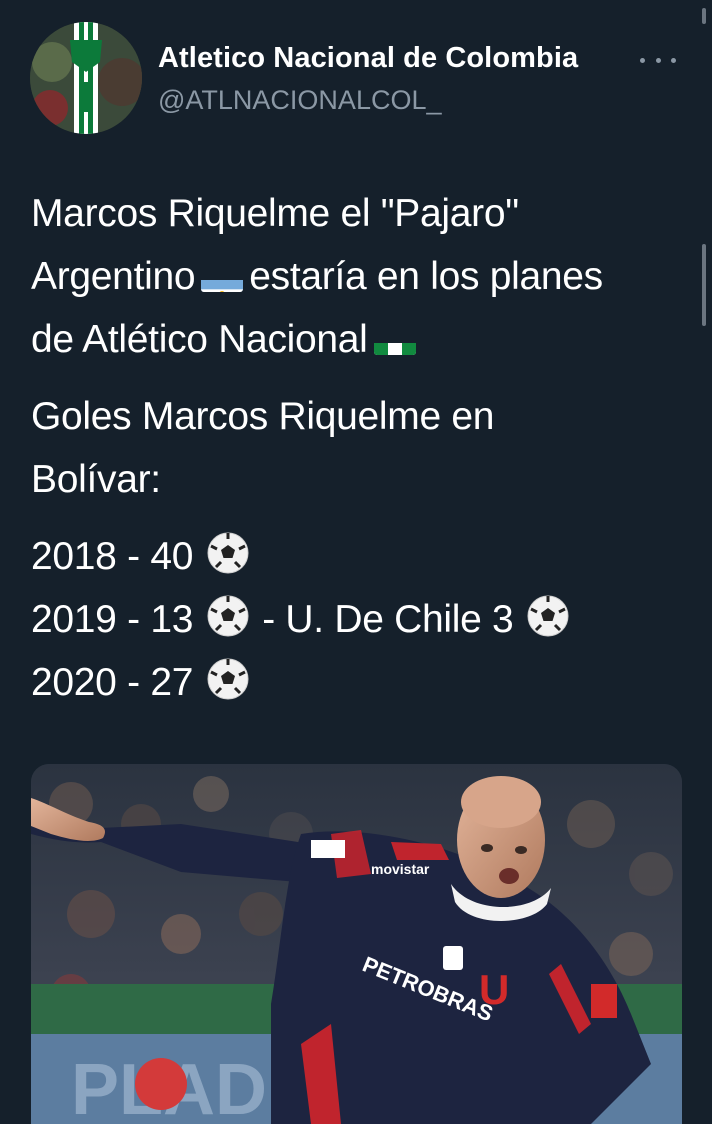 Image resolution: width=712 pixels, height=1124 pixels. I want to click on scrollbar-thumb-top, so click(704, 16).